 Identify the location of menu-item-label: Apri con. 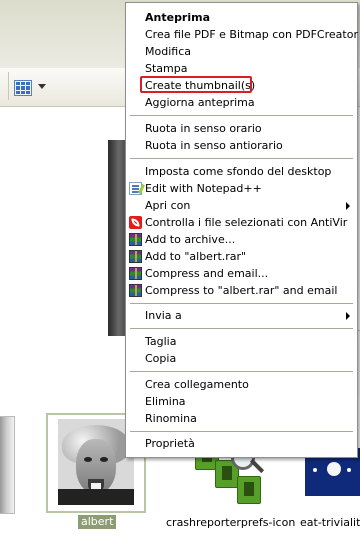
(168, 205).